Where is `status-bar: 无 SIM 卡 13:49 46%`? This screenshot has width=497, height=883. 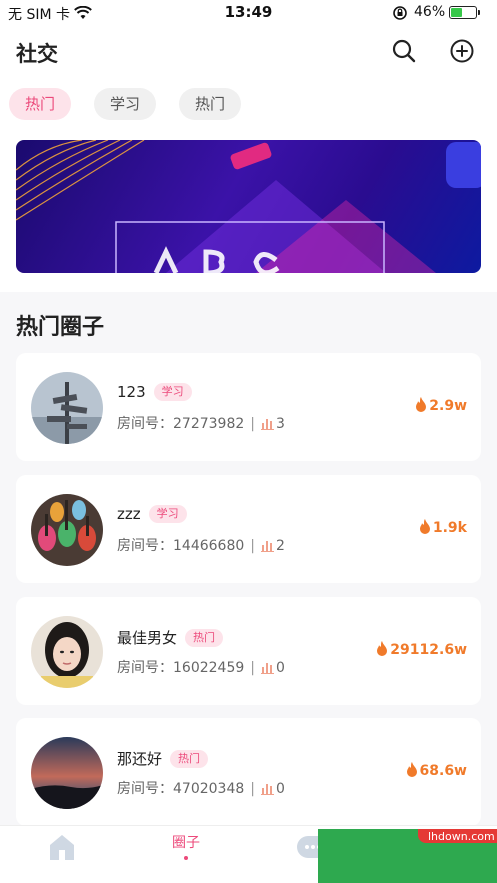 status-bar: 无 SIM 卡 13:49 46% is located at coordinates (248, 13).